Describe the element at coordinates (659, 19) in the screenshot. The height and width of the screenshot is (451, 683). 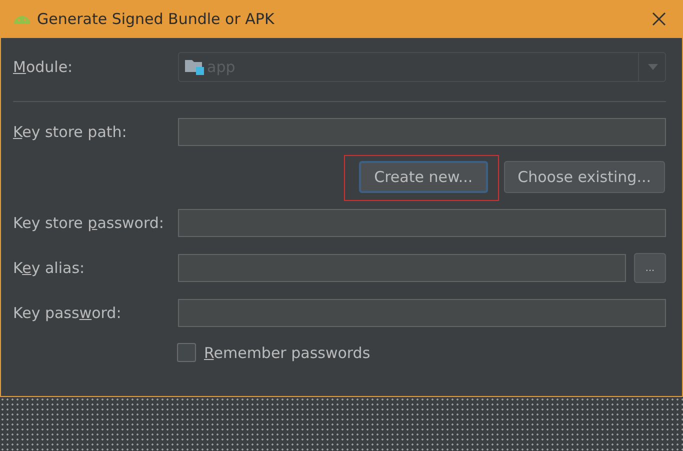
I see `close-icon` at that location.